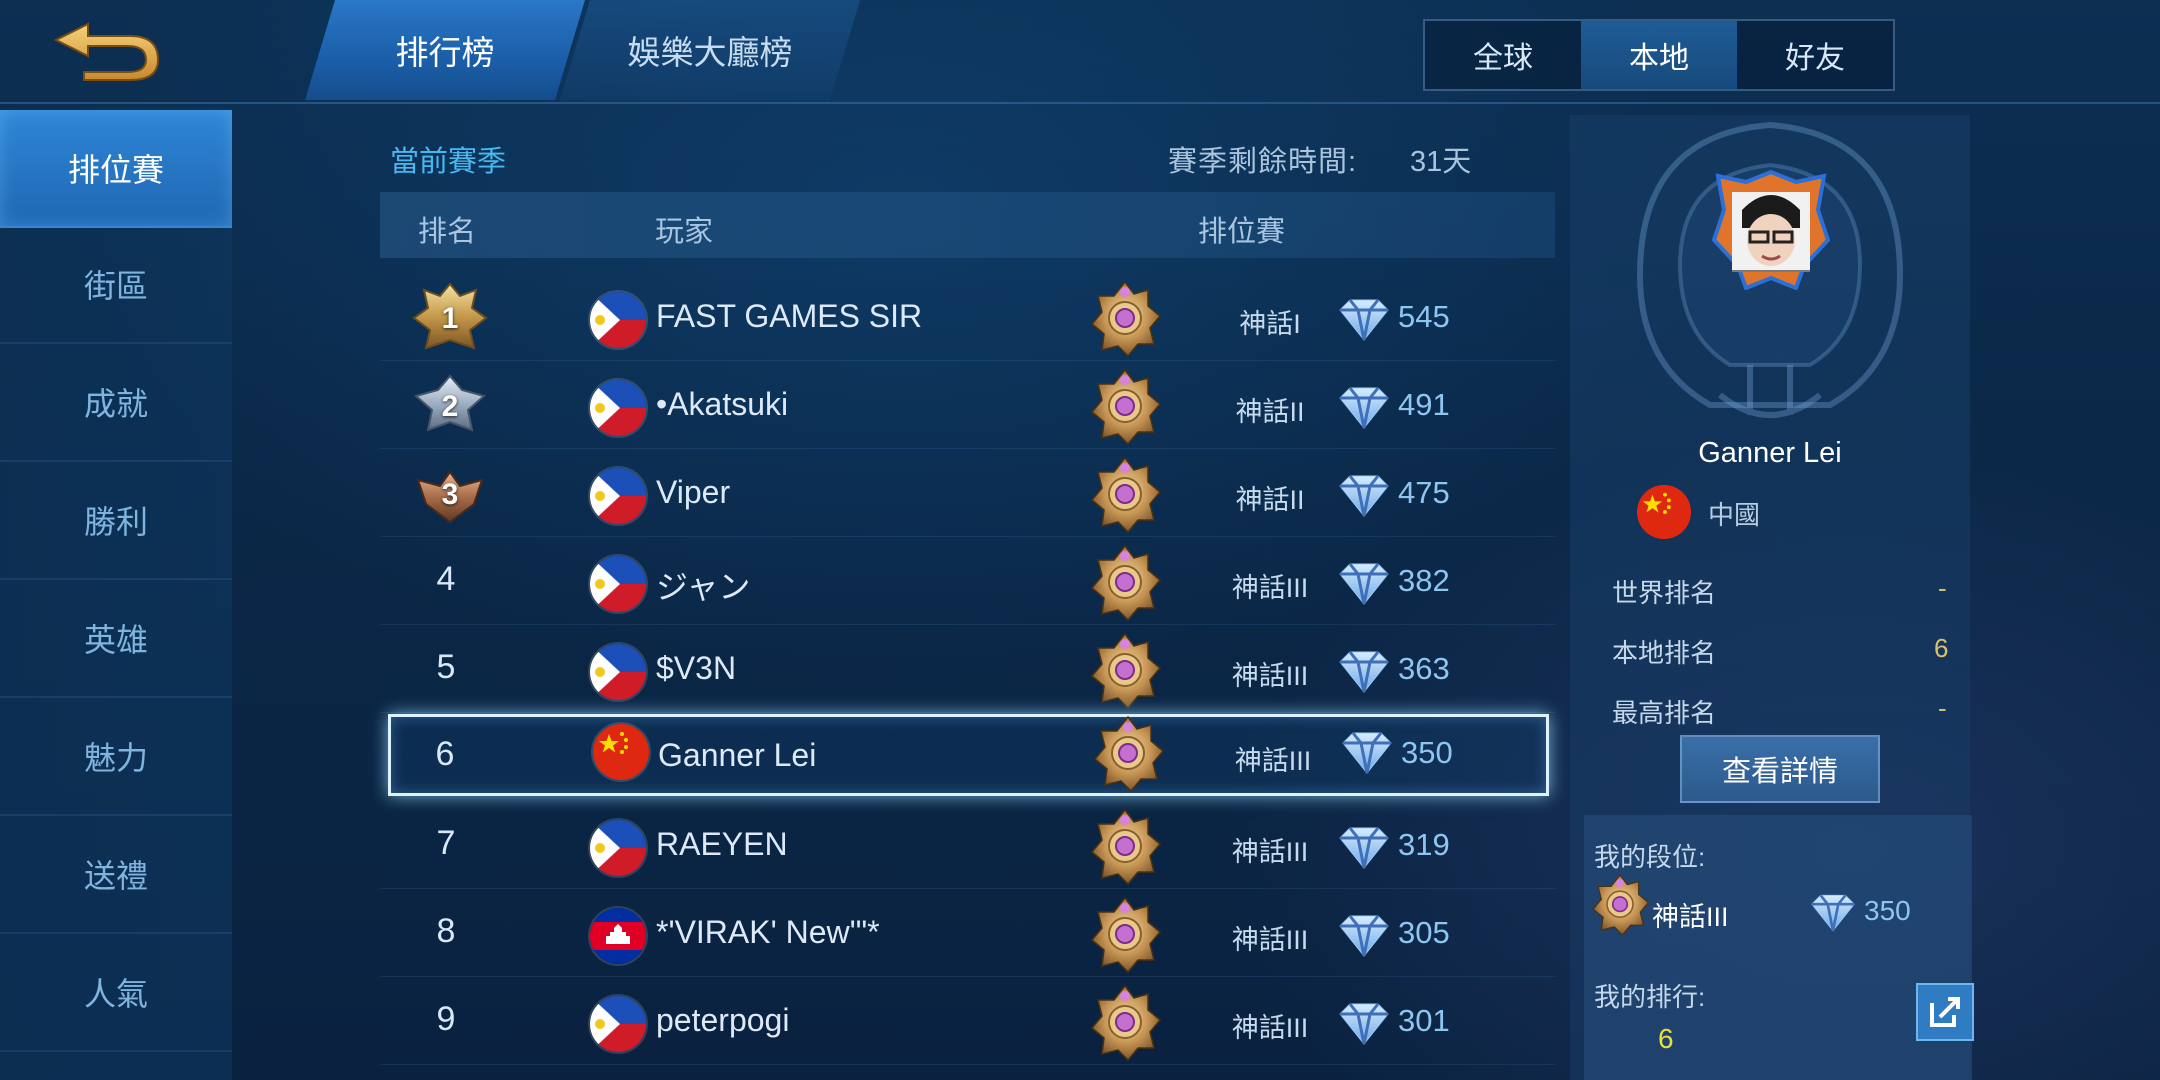 This screenshot has height=1080, width=2160. I want to click on highest-rank-label: 最高排名, so click(1664, 713).